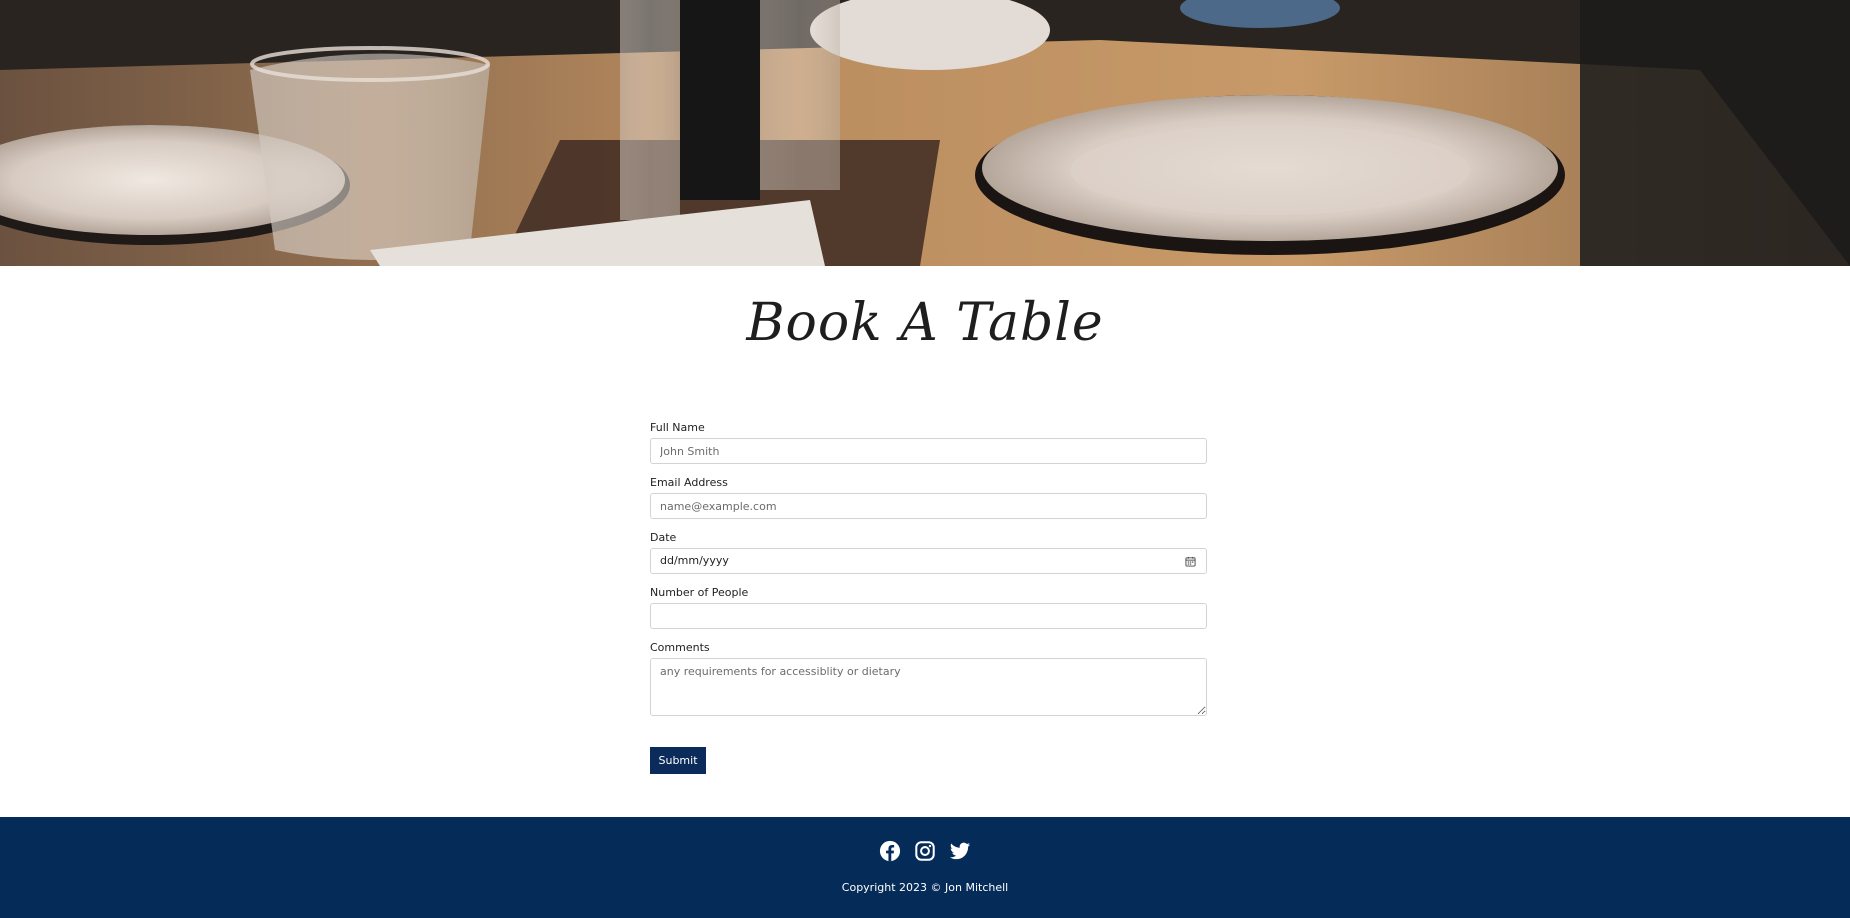  I want to click on copyright-text: Copyright 2023 © Jon Mitchell, so click(925, 887).